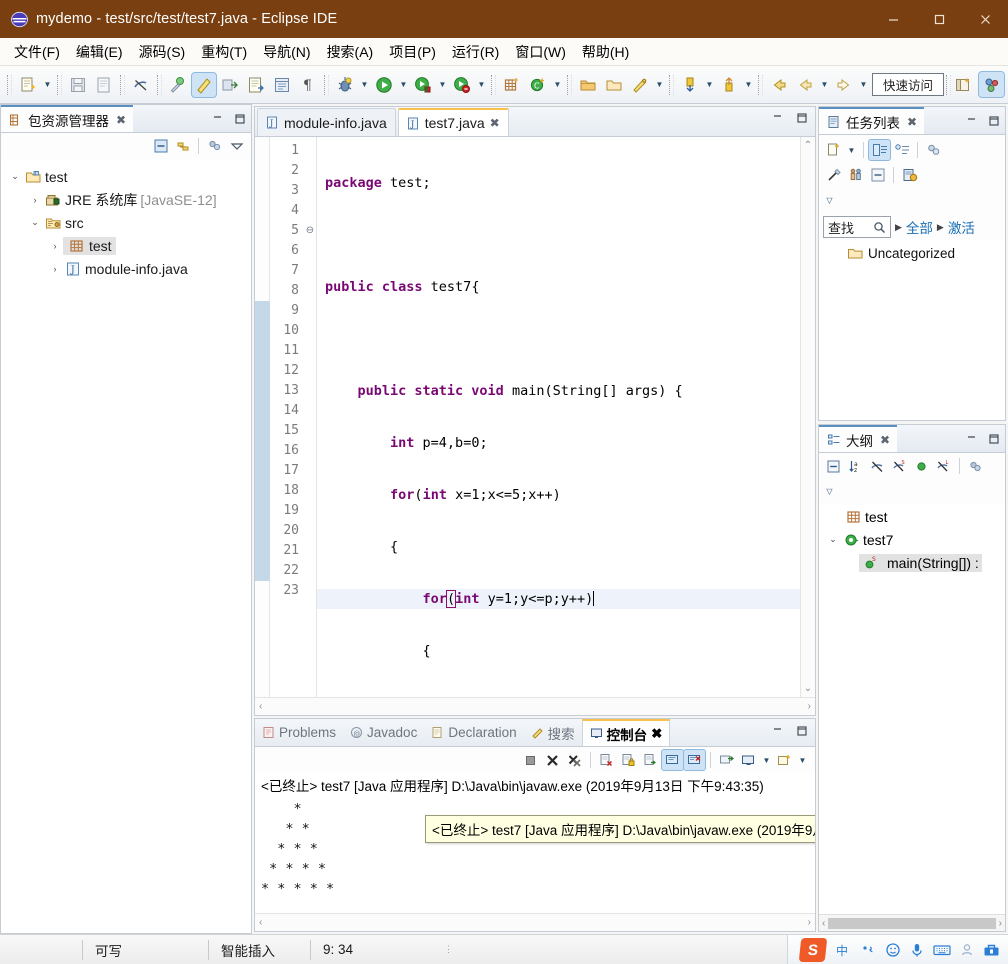 This screenshot has width=1008, height=964. What do you see at coordinates (557, 85) in the screenshot?
I see `new-class-dropdown-icon: ▼` at bounding box center [557, 85].